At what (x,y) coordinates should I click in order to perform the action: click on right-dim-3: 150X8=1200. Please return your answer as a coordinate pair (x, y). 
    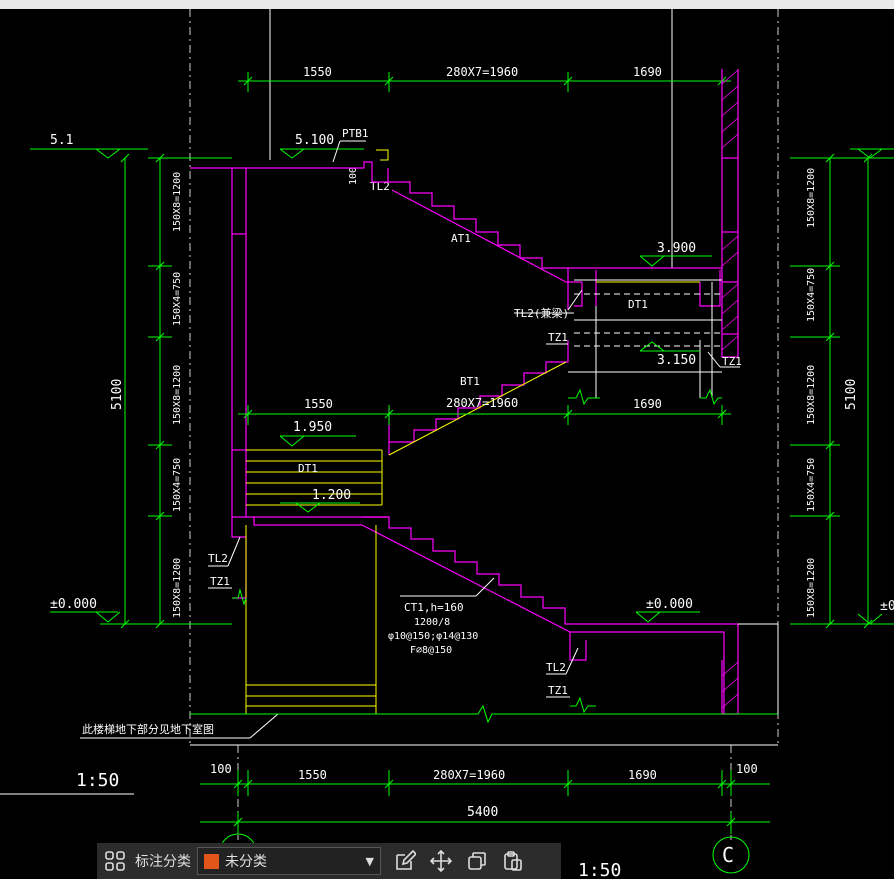
    Looking at the image, I should click on (811, 395).